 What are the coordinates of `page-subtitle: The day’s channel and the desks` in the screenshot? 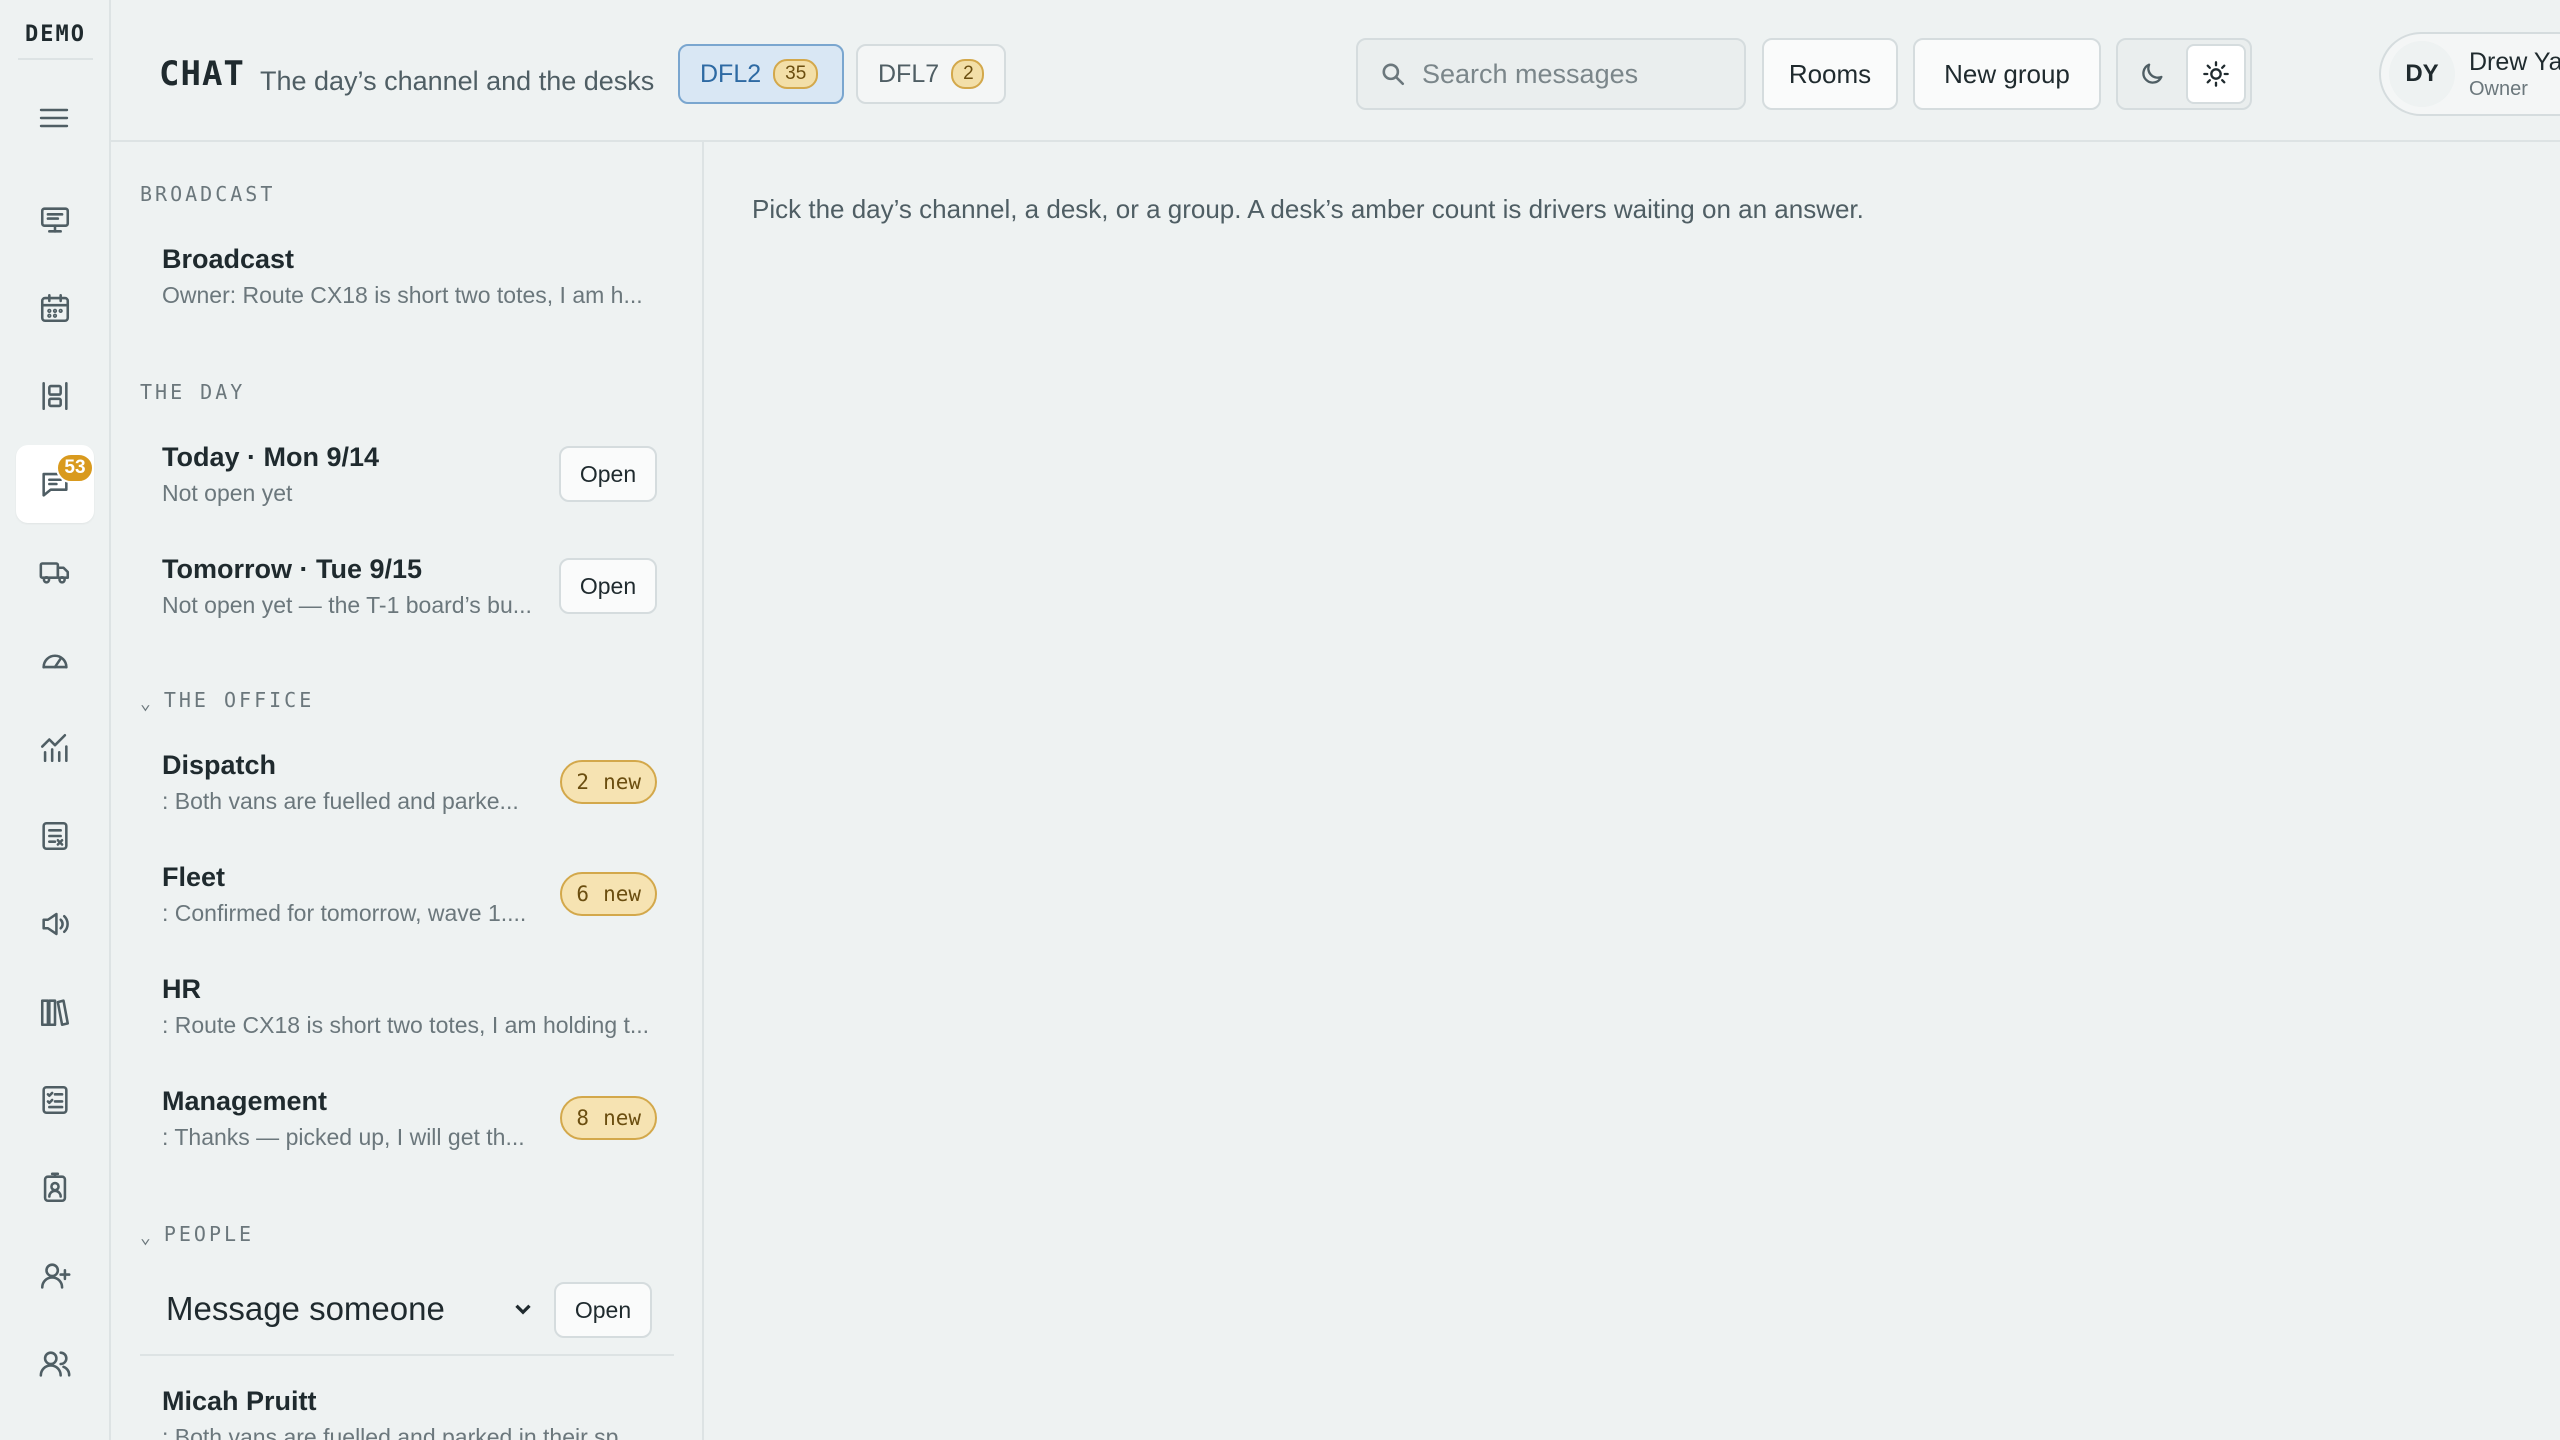 It's located at (457, 81).